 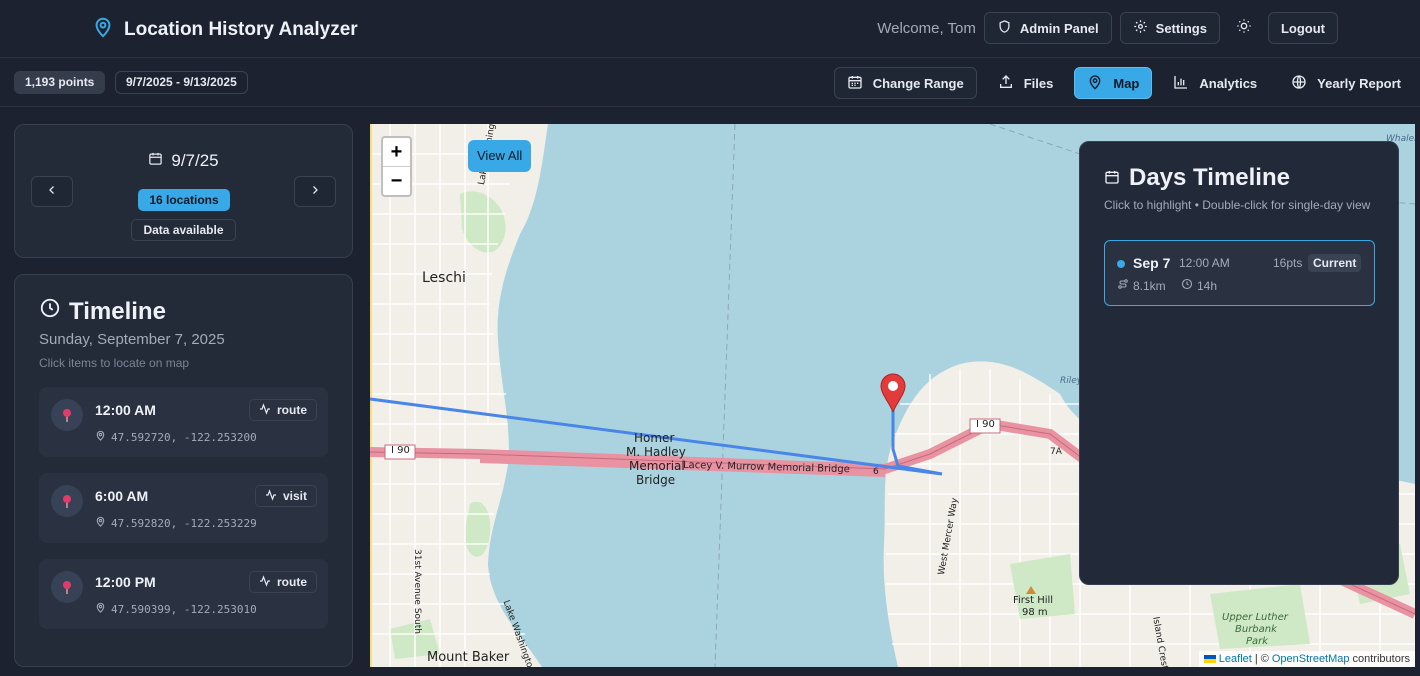 What do you see at coordinates (1255, 617) in the screenshot?
I see `map-label-upper-luther: Upper Luther` at bounding box center [1255, 617].